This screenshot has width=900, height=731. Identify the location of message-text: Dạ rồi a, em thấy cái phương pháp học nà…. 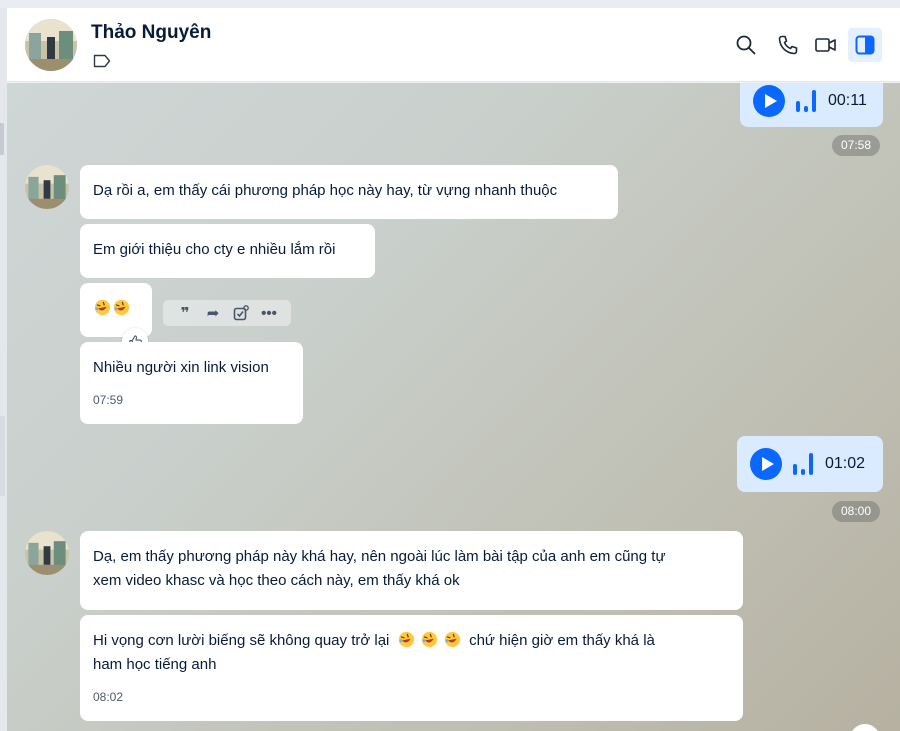
(325, 190).